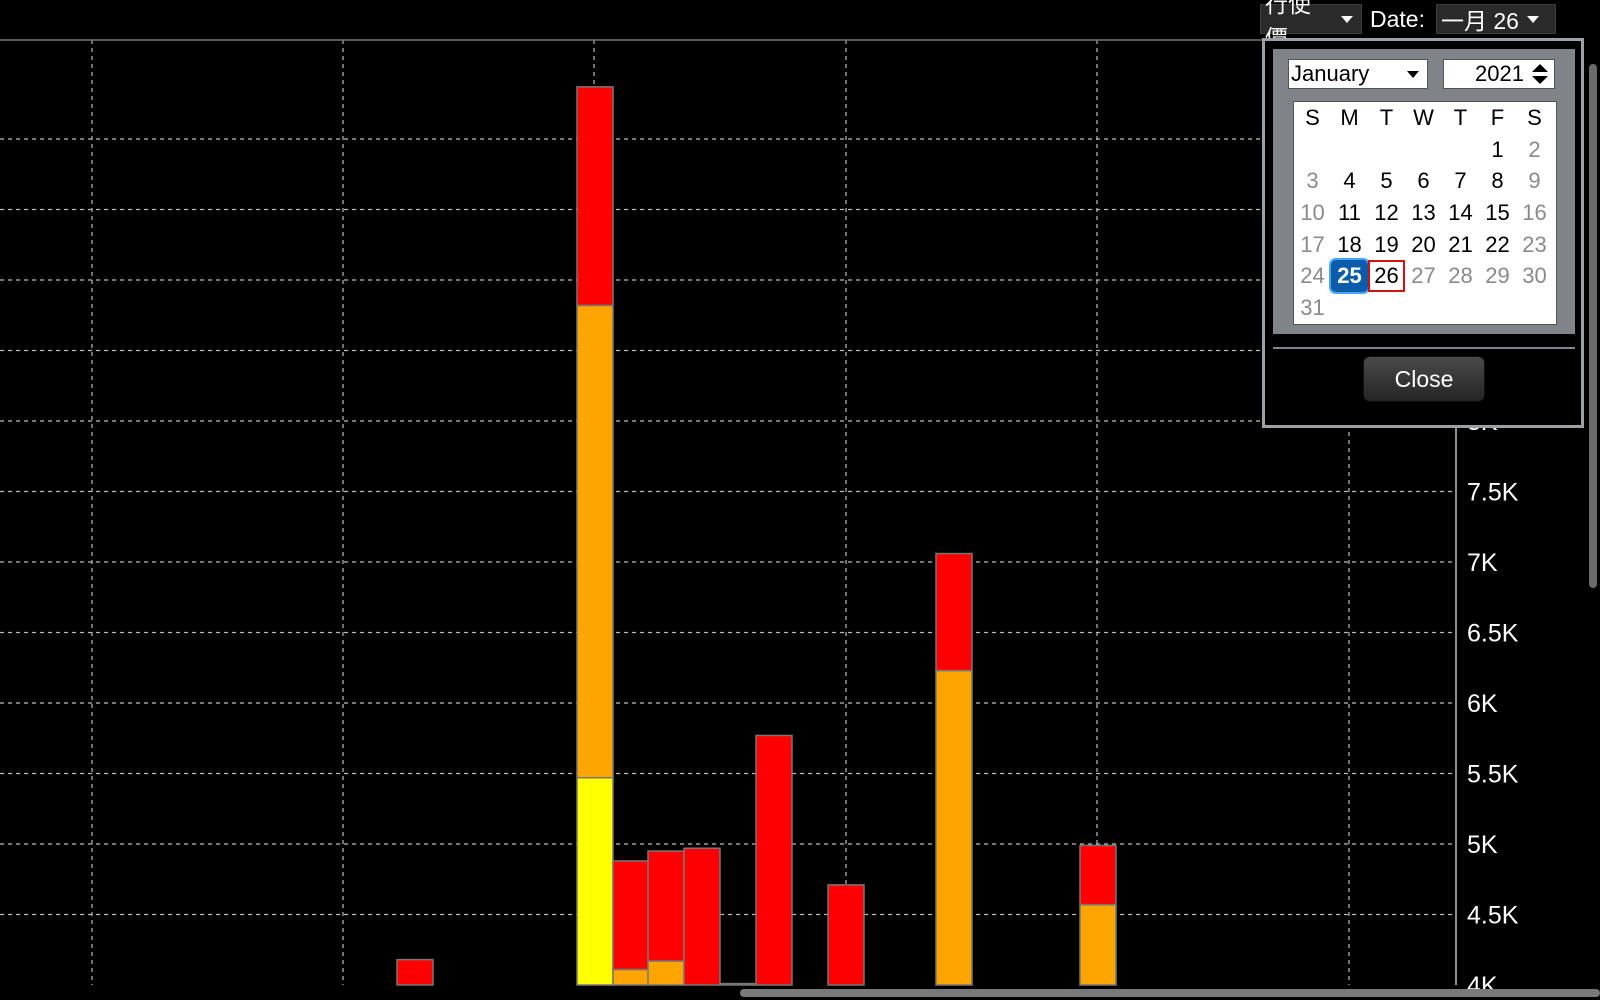 This screenshot has height=1000, width=1600. What do you see at coordinates (1386, 213) in the screenshot?
I see `calendar-day: 12` at bounding box center [1386, 213].